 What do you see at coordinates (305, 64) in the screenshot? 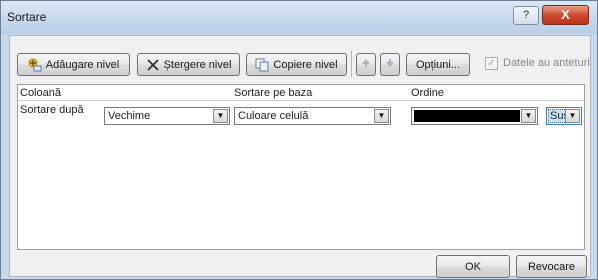
I see `copy-level-label: Copiere nivel` at bounding box center [305, 64].